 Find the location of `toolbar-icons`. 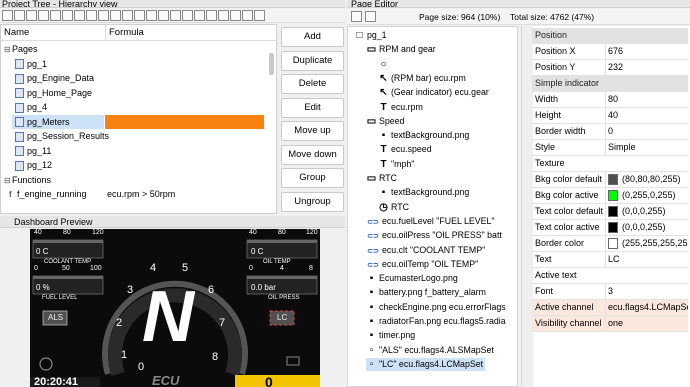

toolbar-icons is located at coordinates (134, 15).